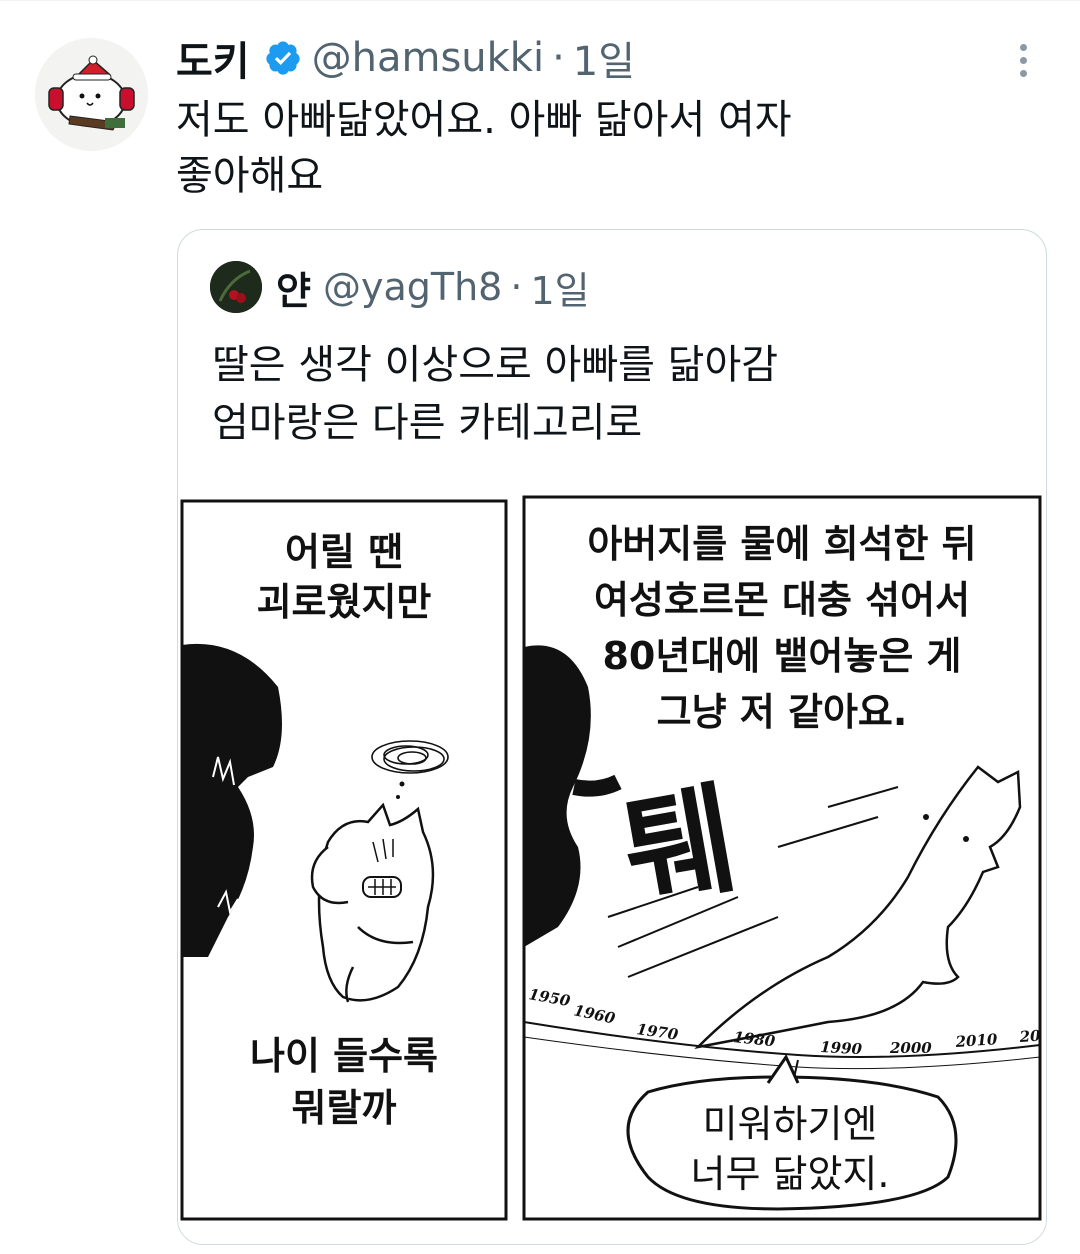 This screenshot has height=1254, width=1080. I want to click on right-caption-line: 80년대에 뱉어놓은 게, so click(781, 656).